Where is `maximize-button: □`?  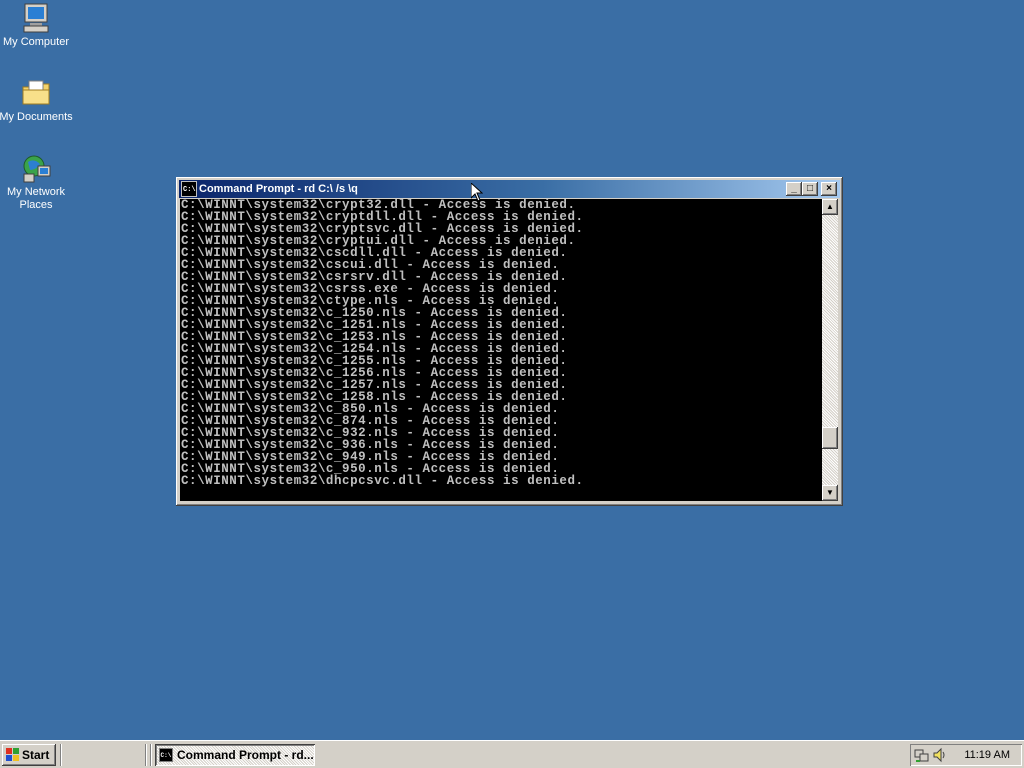
maximize-button: □ is located at coordinates (810, 189).